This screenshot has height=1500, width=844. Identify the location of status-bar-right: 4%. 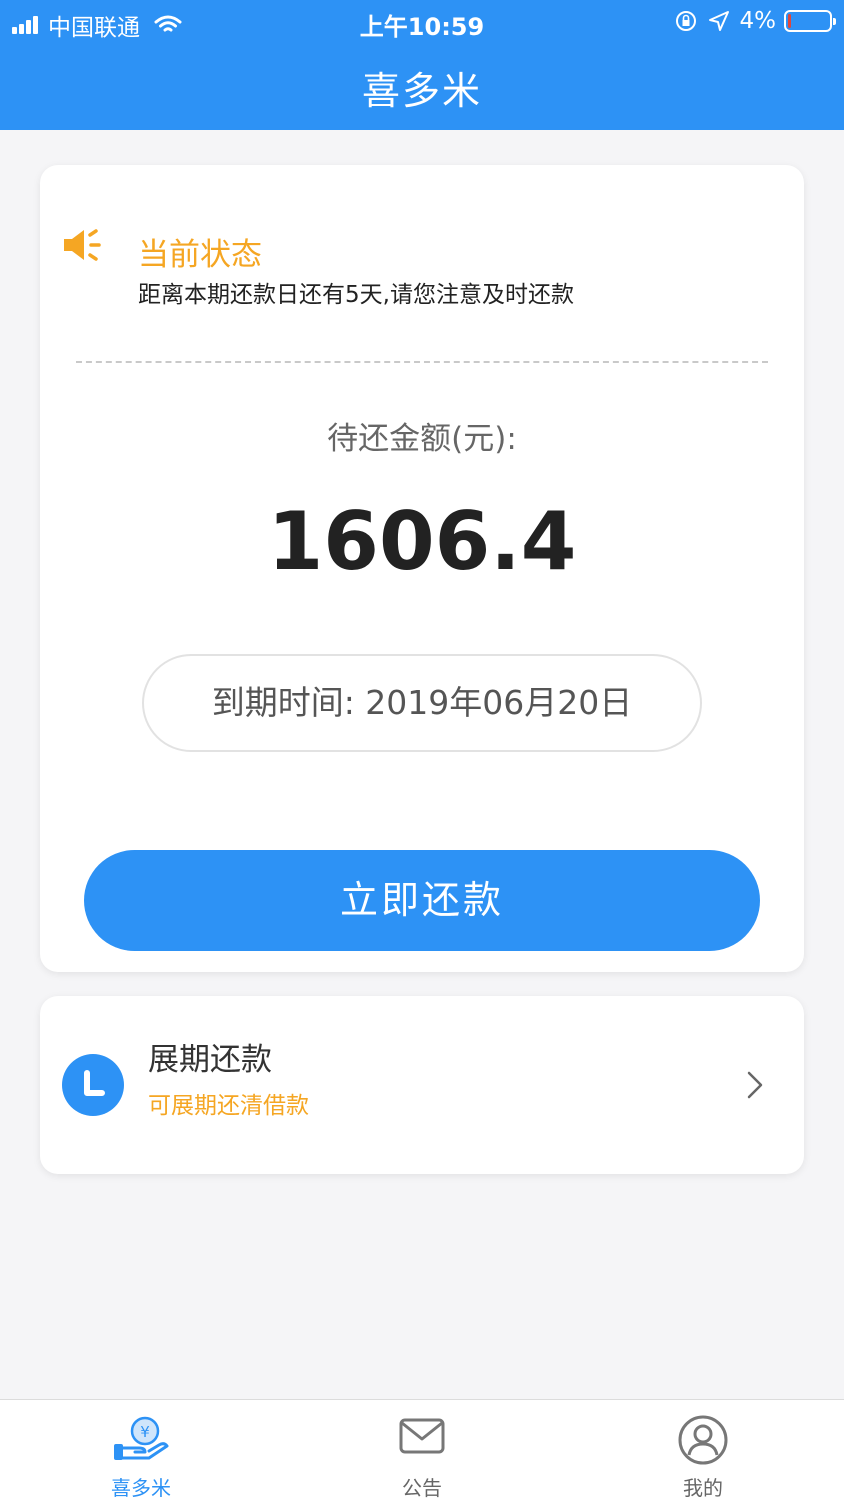
(755, 21).